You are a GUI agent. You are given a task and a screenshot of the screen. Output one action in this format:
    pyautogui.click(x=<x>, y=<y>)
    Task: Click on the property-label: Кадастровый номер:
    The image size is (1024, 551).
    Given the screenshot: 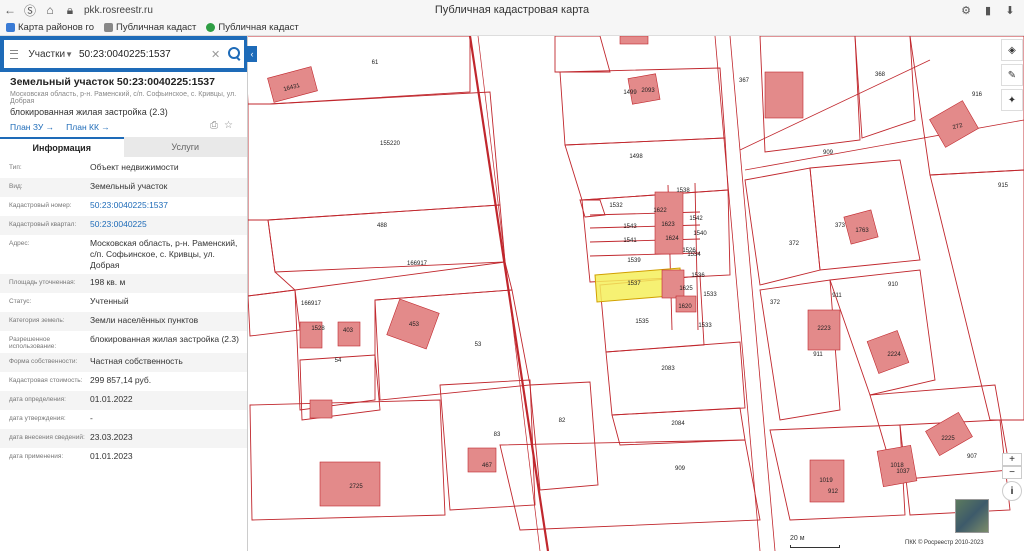 What is the action you would take?
    pyautogui.click(x=40, y=205)
    